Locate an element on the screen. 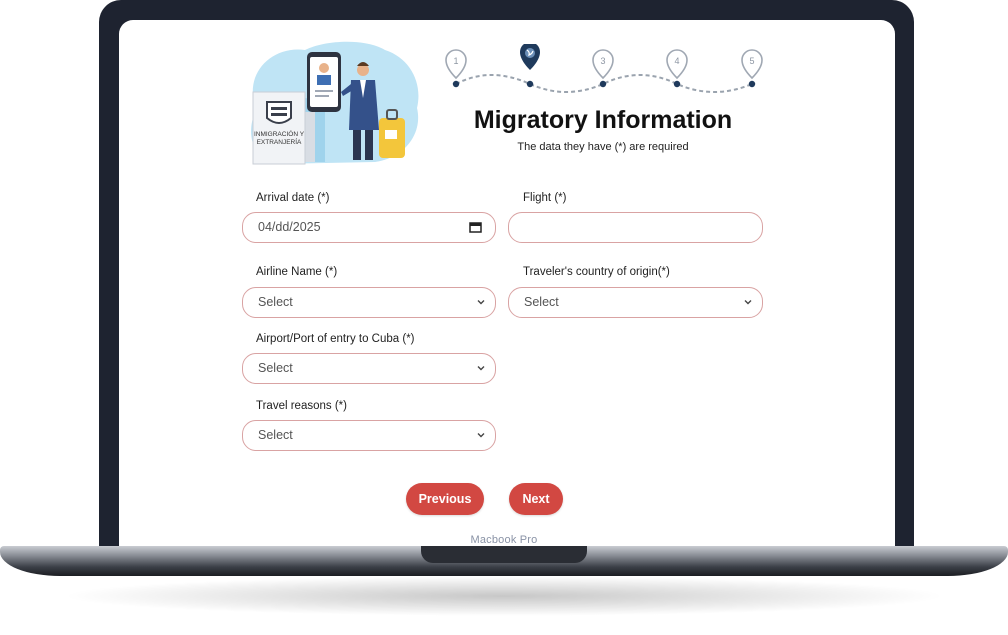 This screenshot has height=635, width=1008. arrival-date-value: 04/dd/2025 is located at coordinates (289, 227).